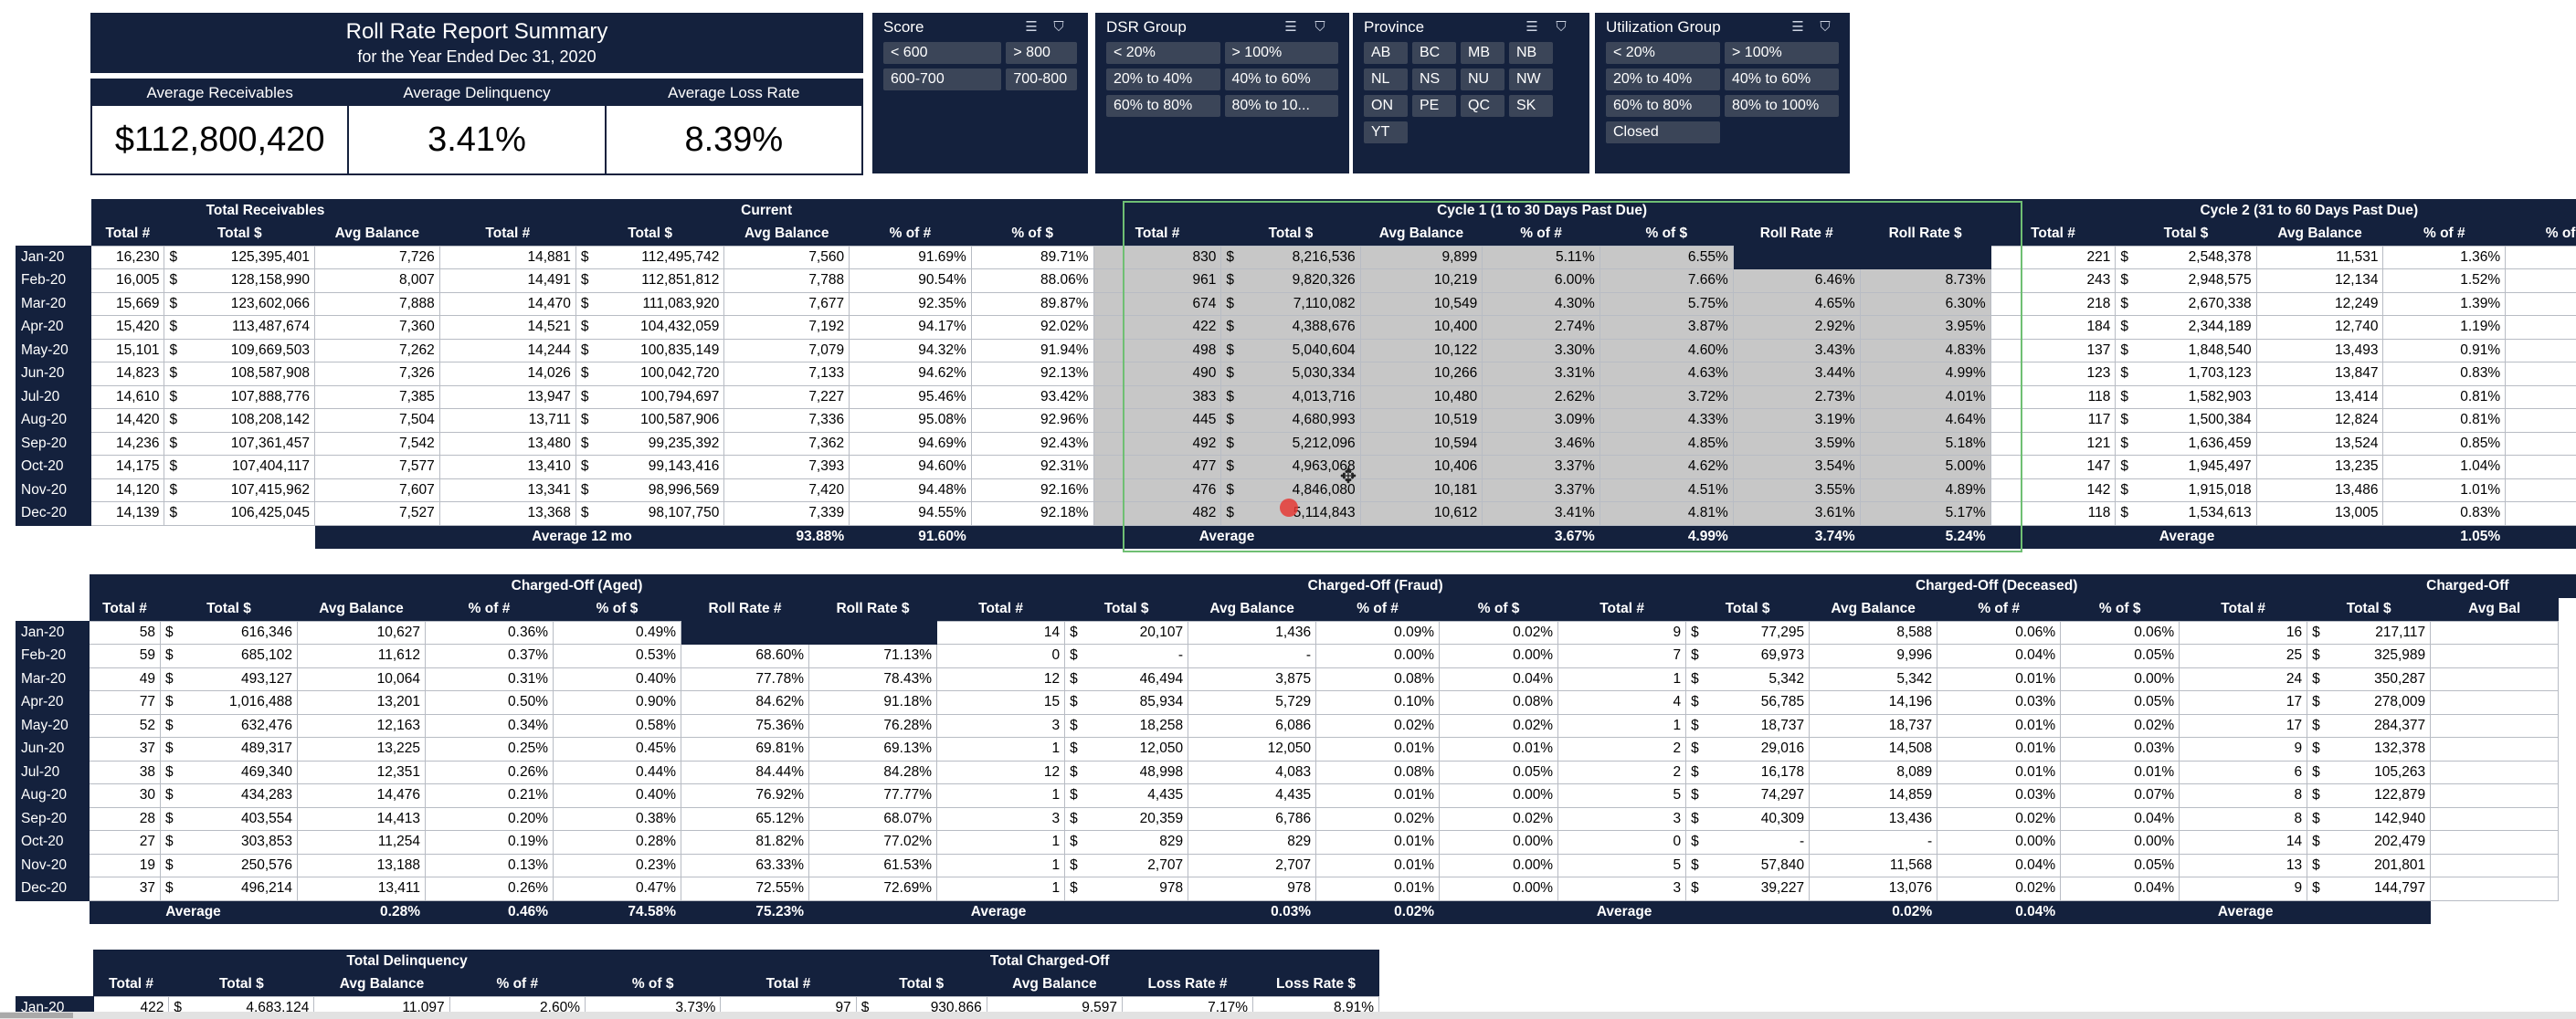 The height and width of the screenshot is (1019, 2576). Describe the element at coordinates (1531, 106) in the screenshot. I see `slicer-item: SK` at that location.